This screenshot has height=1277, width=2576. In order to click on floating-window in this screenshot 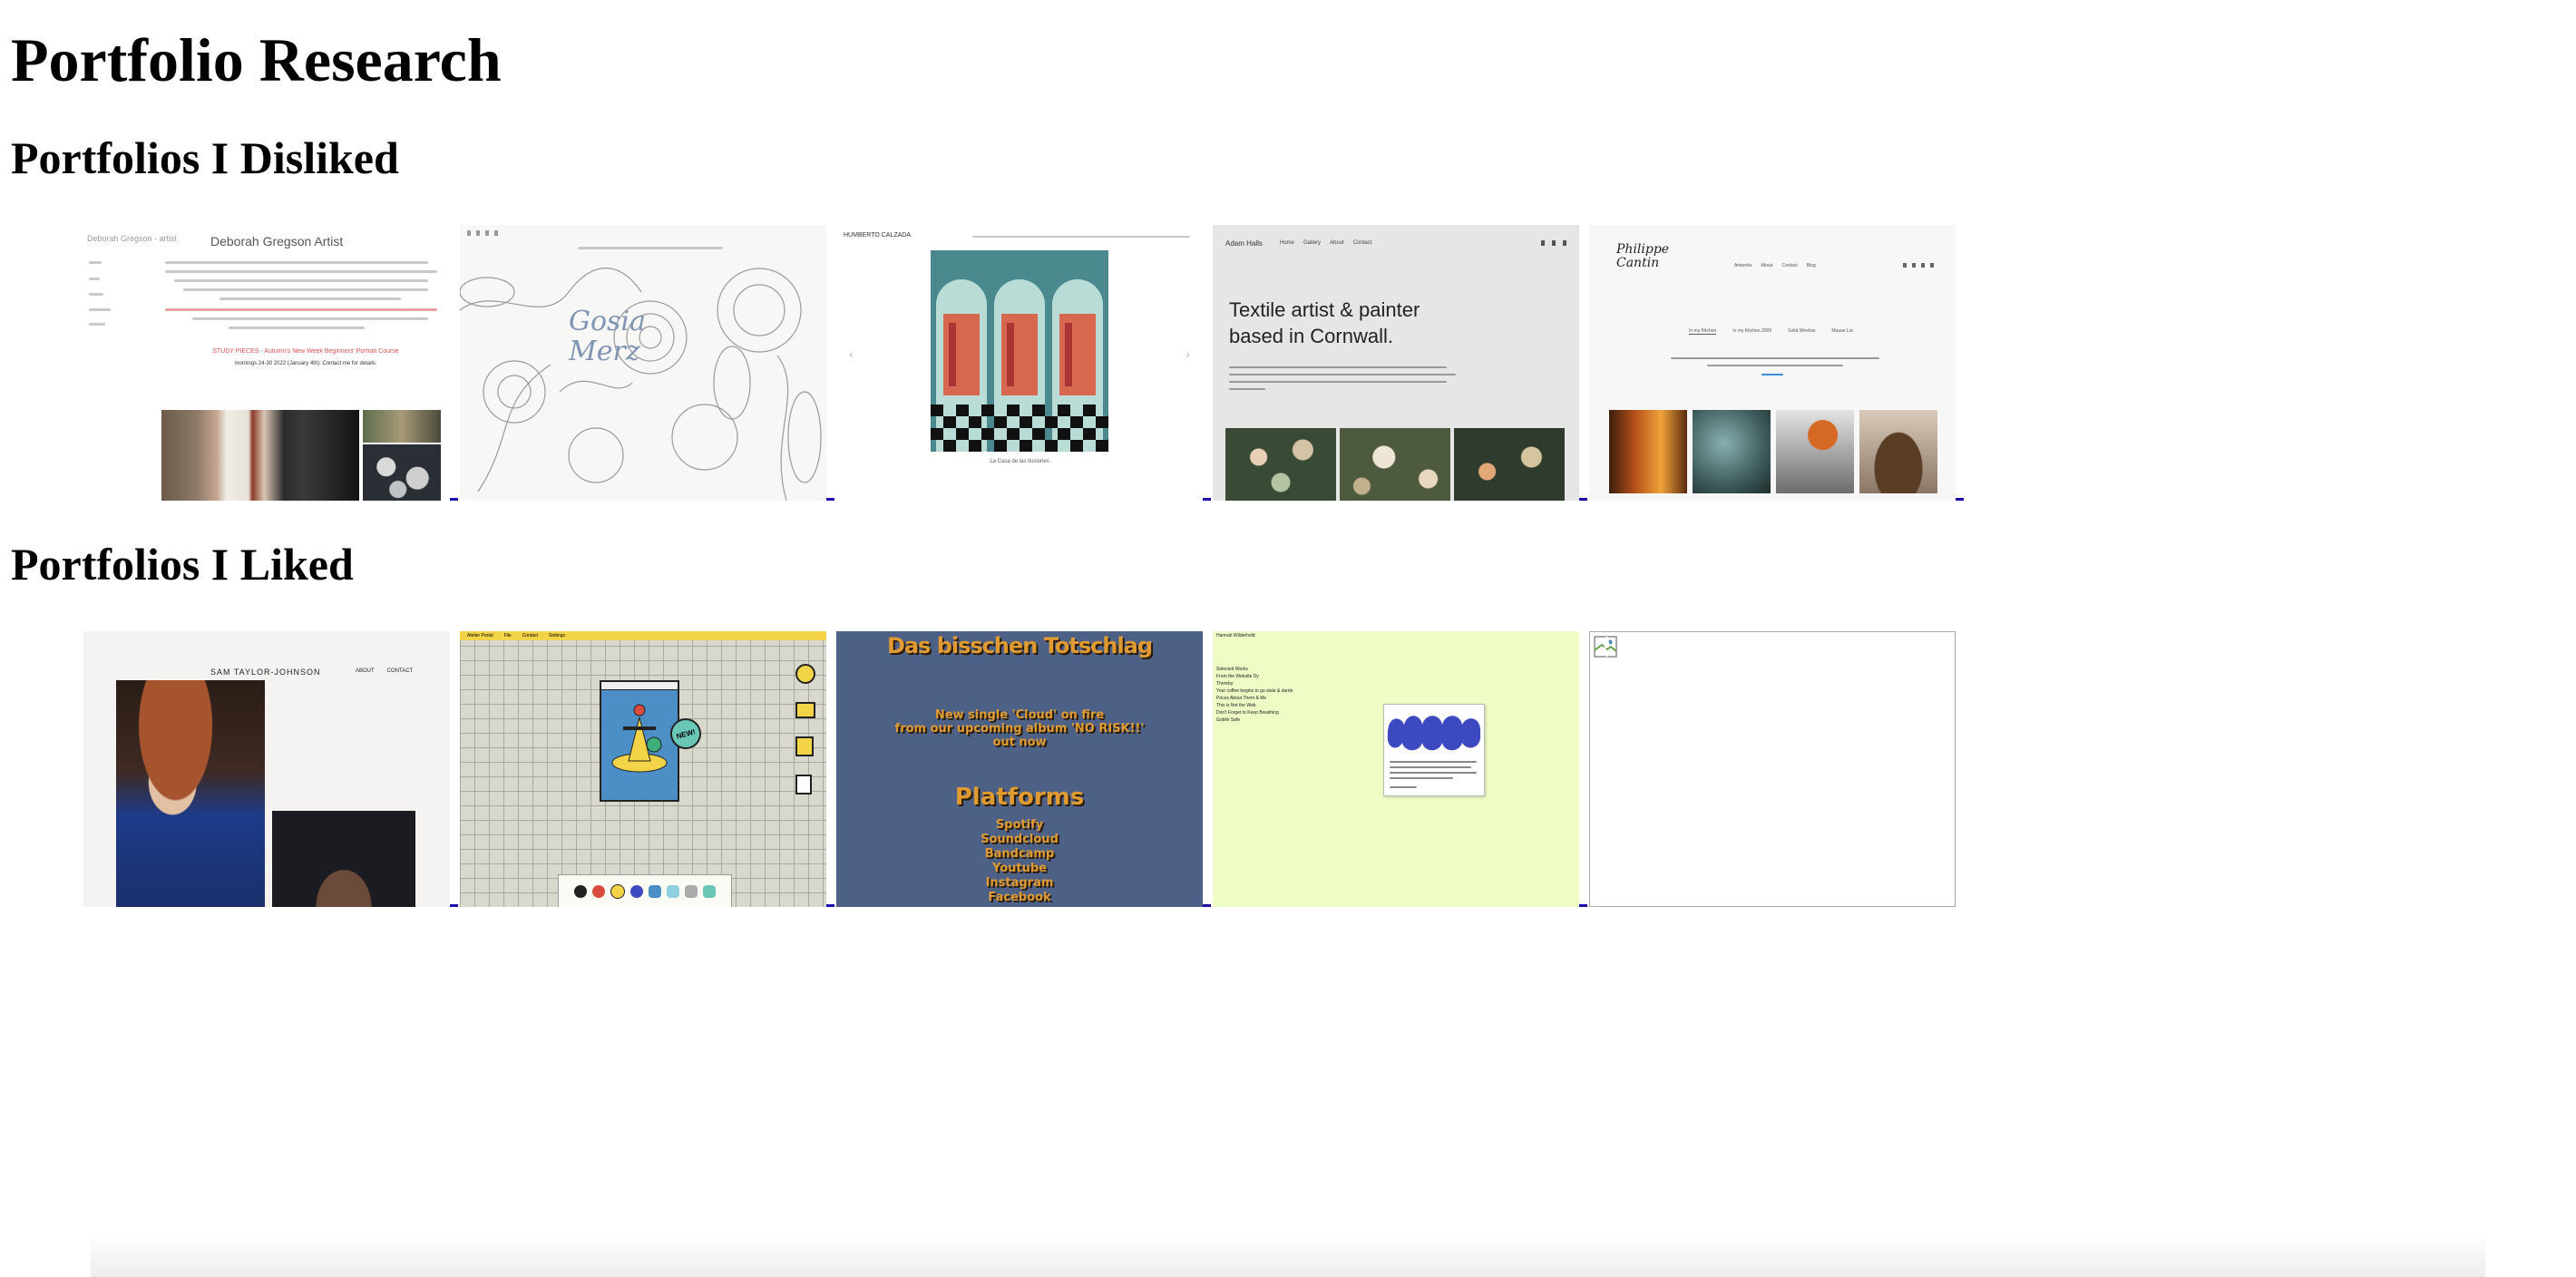, I will do `click(1434, 750)`.